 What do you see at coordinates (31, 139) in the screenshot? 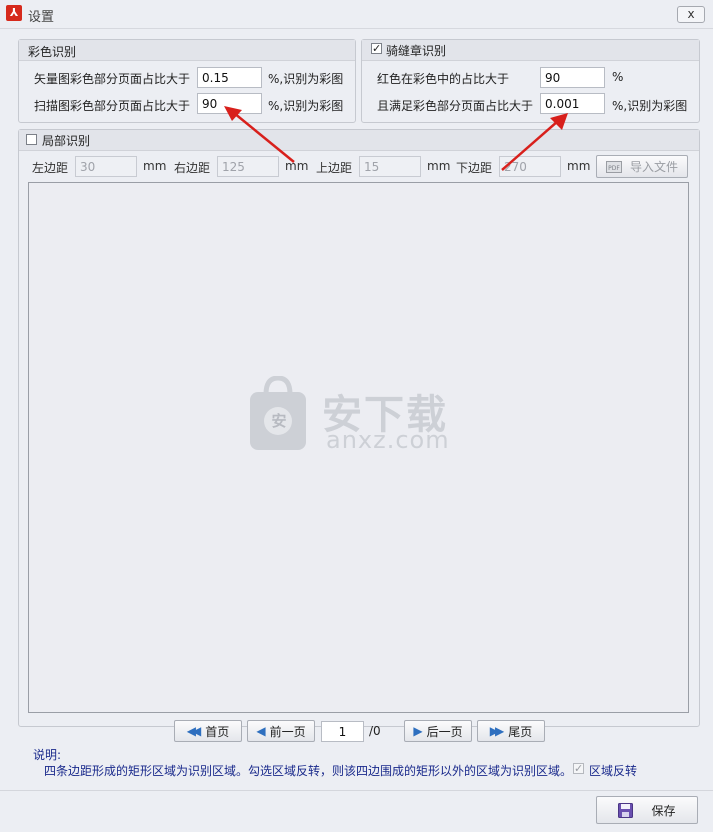
I see `local-recognition-checkbox` at bounding box center [31, 139].